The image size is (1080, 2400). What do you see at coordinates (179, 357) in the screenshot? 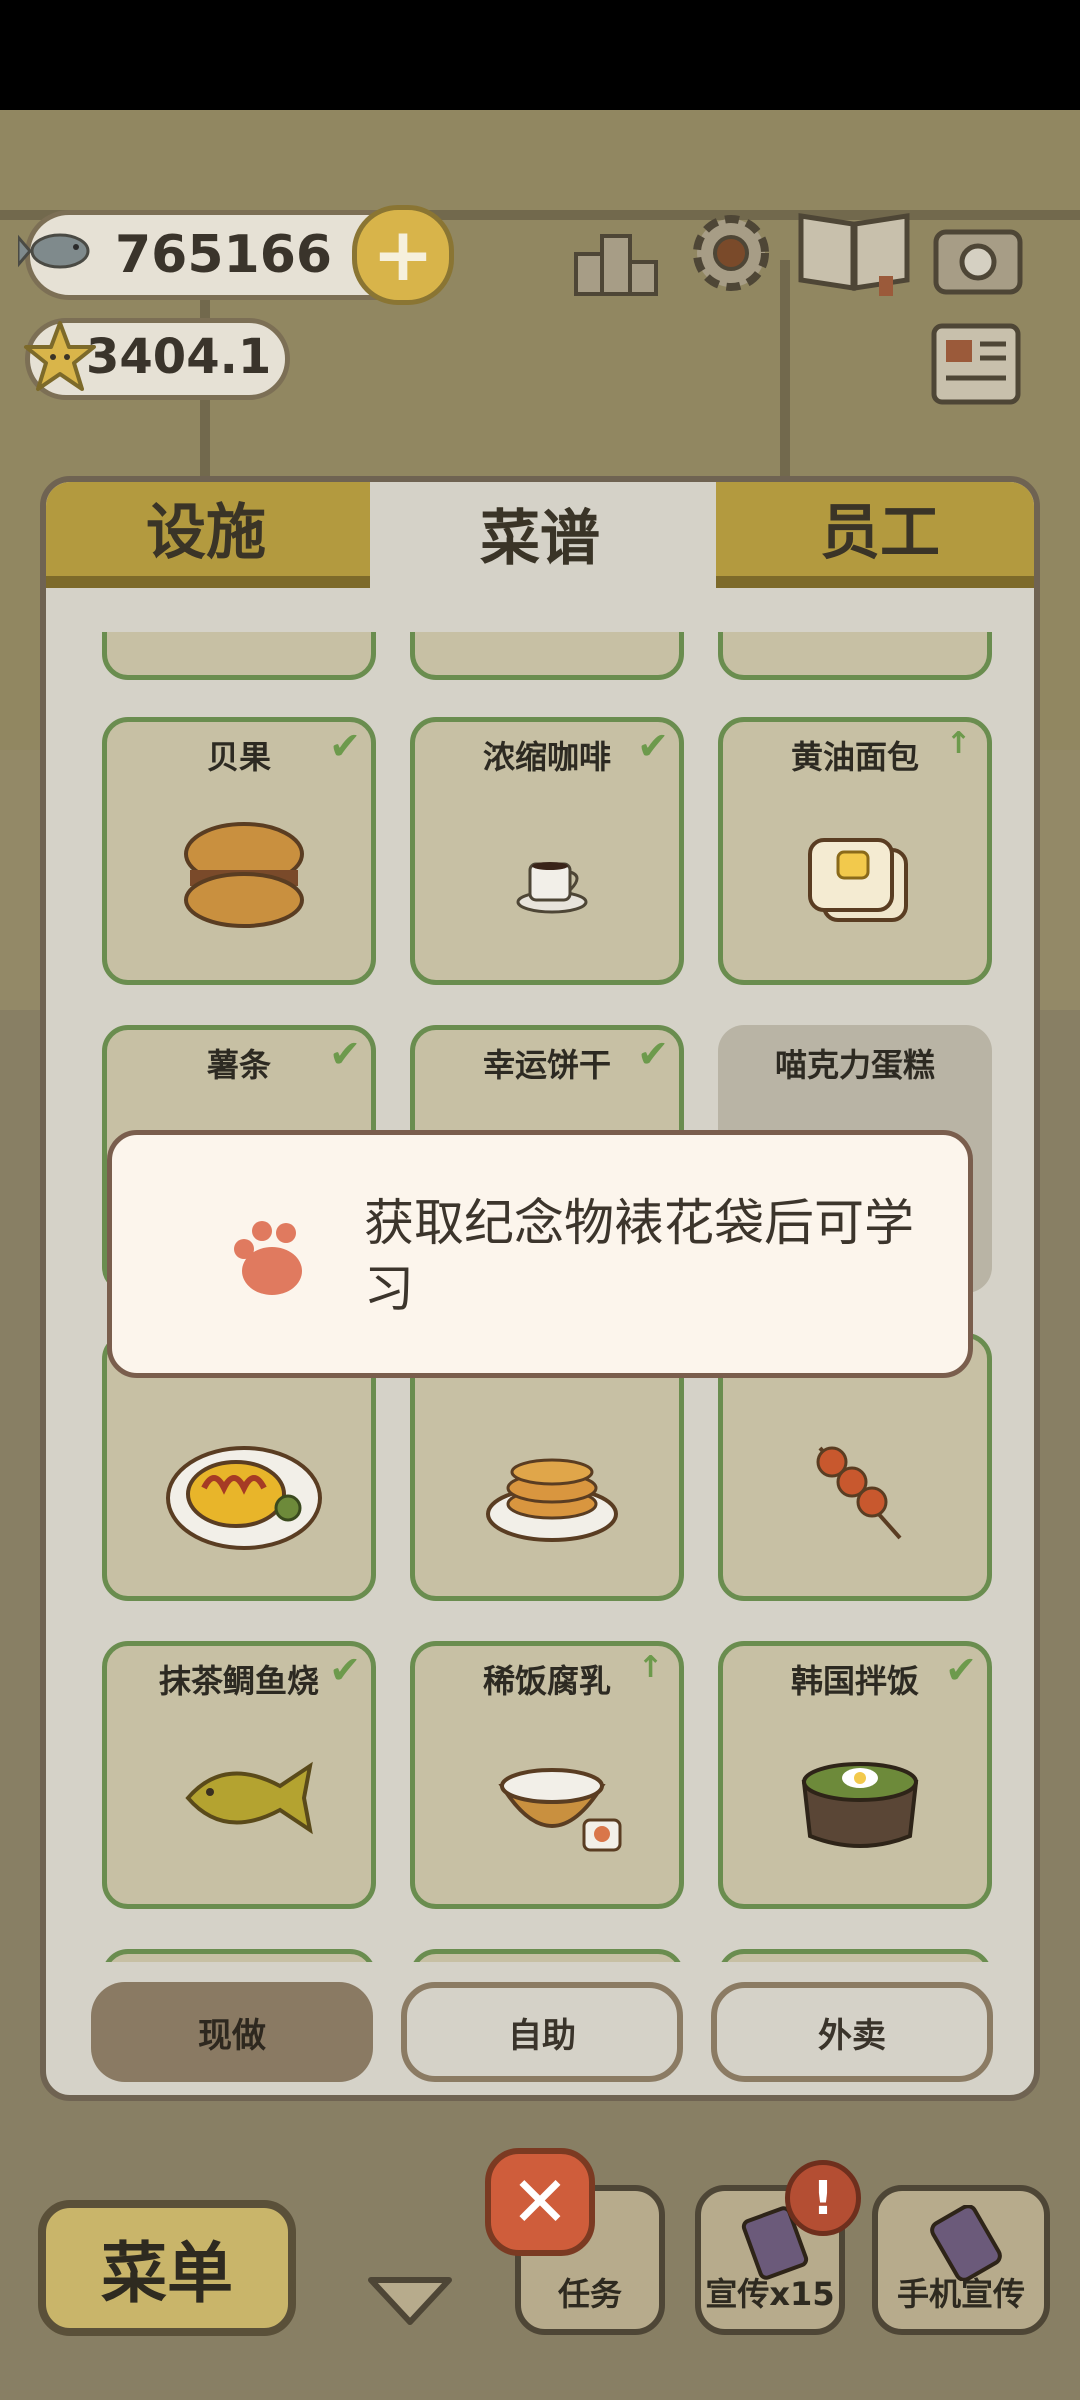
I see `star-value: 3404.1` at bounding box center [179, 357].